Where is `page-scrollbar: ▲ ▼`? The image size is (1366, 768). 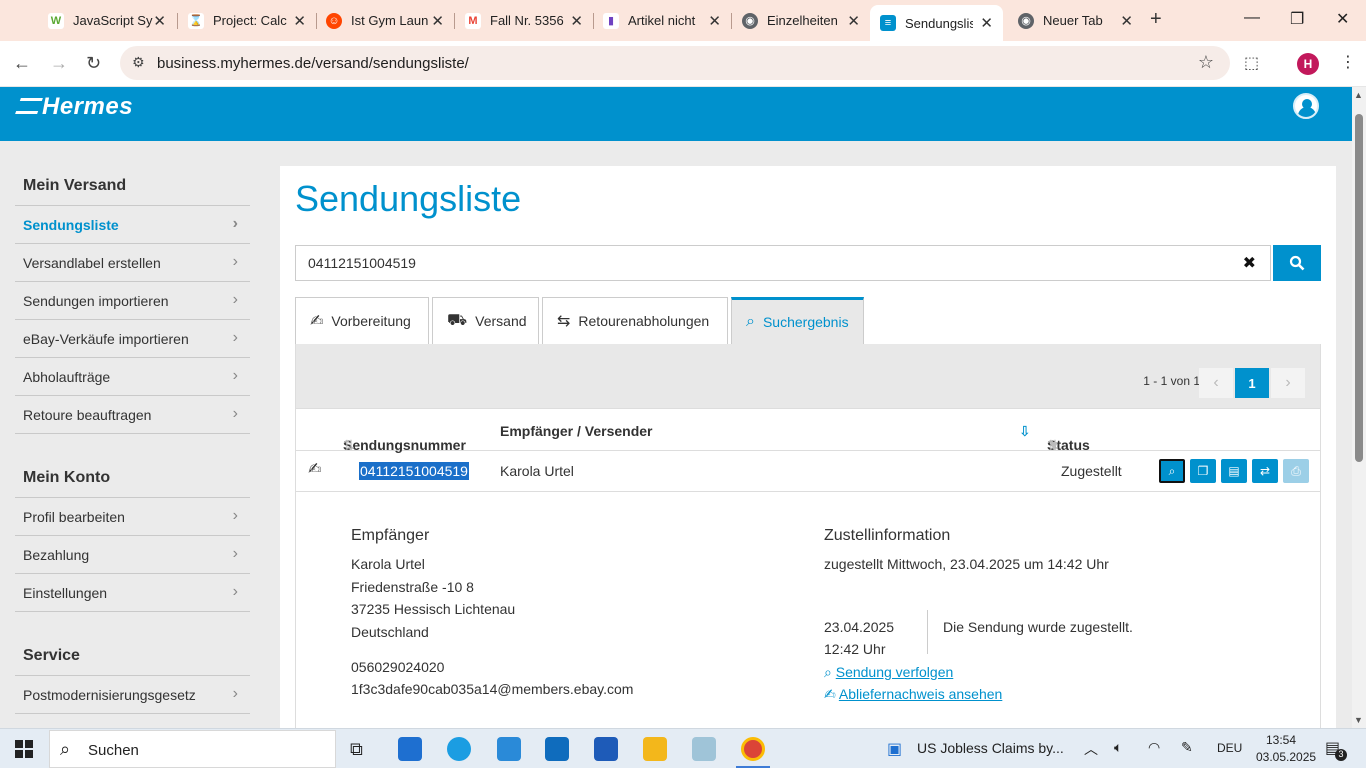
page-scrollbar: ▲ ▼ is located at coordinates (1359, 407).